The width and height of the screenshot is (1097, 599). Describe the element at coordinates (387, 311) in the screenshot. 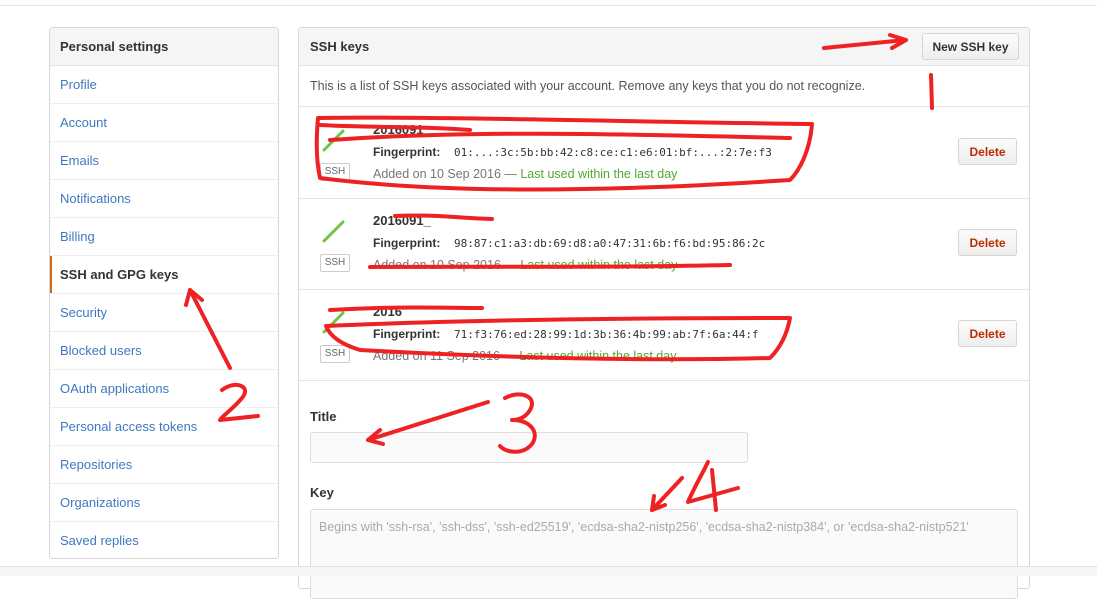

I see `key-title: 2016` at that location.